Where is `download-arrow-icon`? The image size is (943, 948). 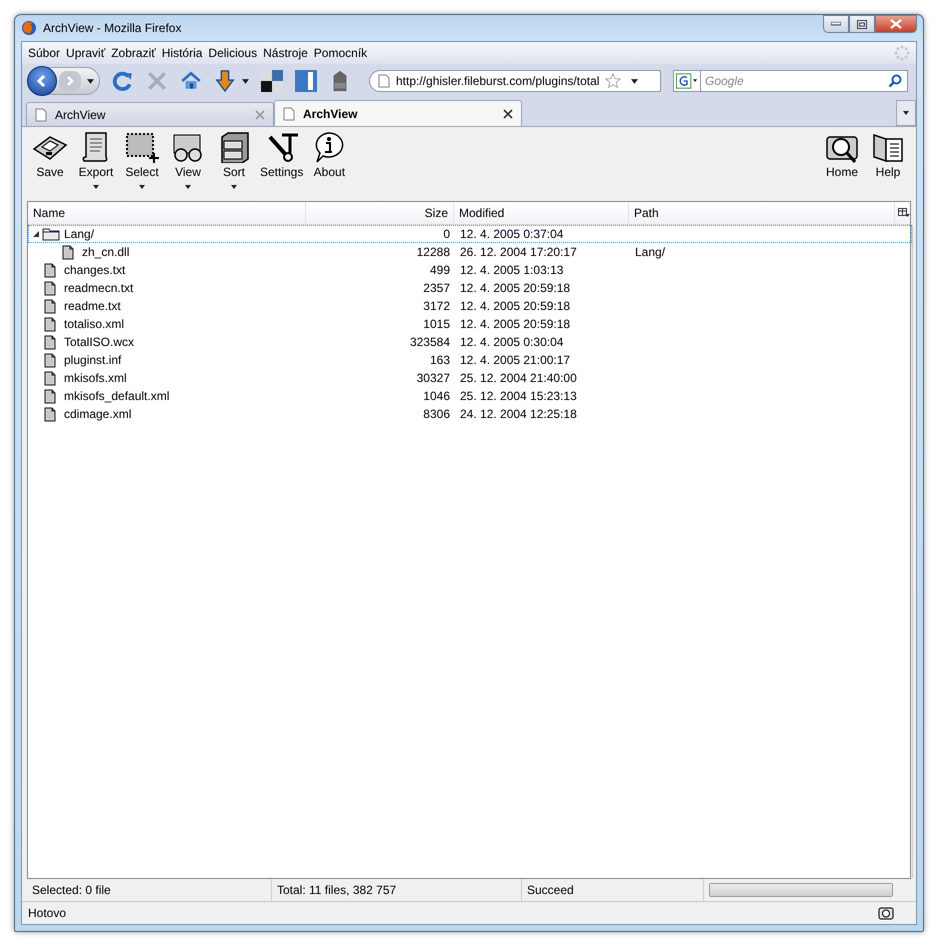 download-arrow-icon is located at coordinates (225, 81).